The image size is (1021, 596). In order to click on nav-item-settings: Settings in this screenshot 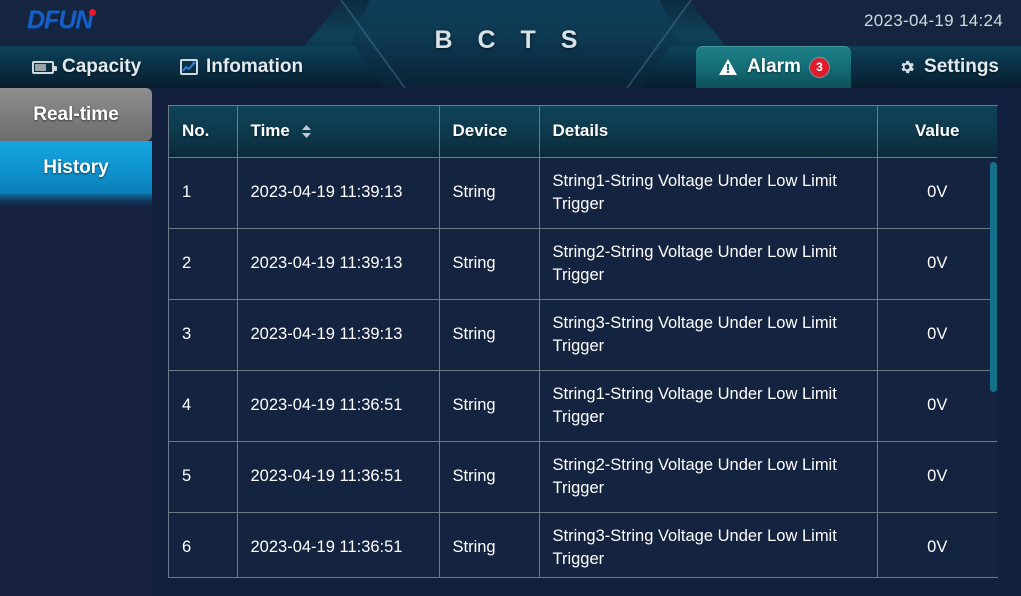, I will do `click(948, 67)`.